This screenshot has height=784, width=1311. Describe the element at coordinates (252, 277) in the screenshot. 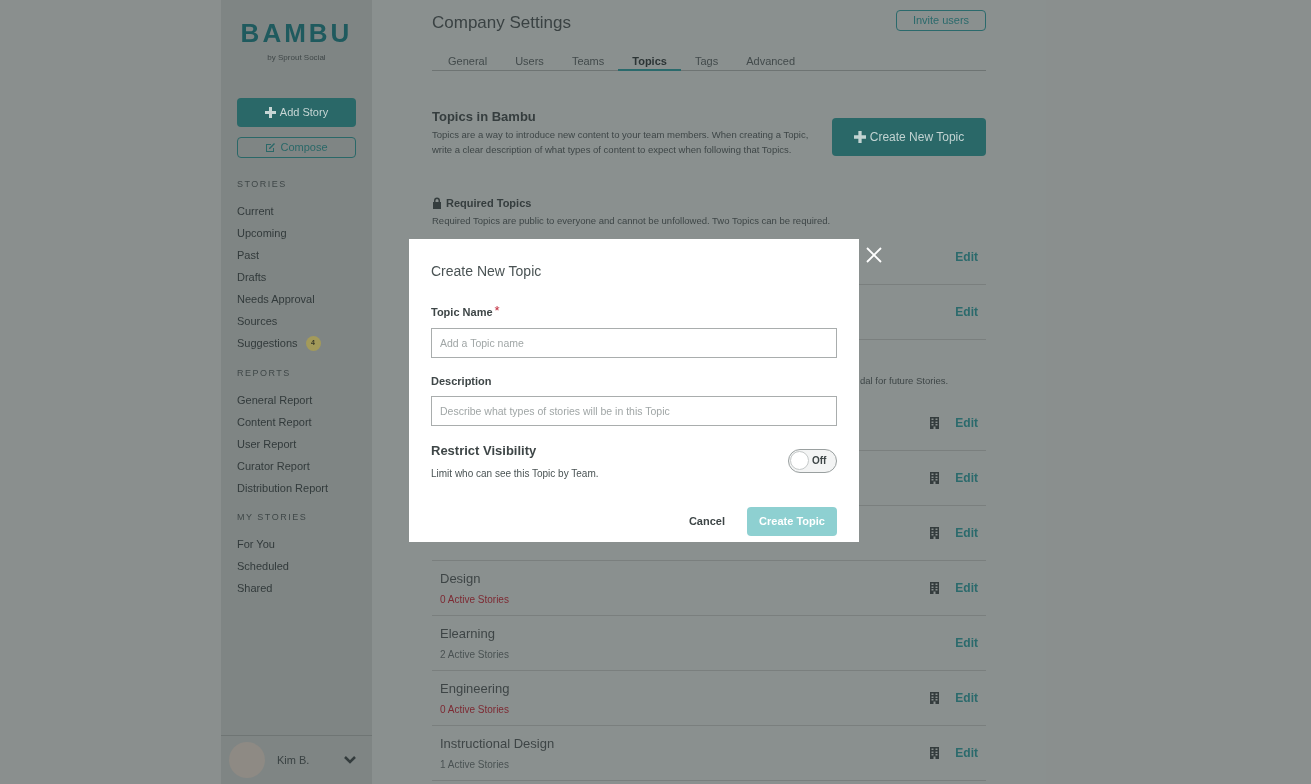

I see `nav-link: Drafts` at that location.